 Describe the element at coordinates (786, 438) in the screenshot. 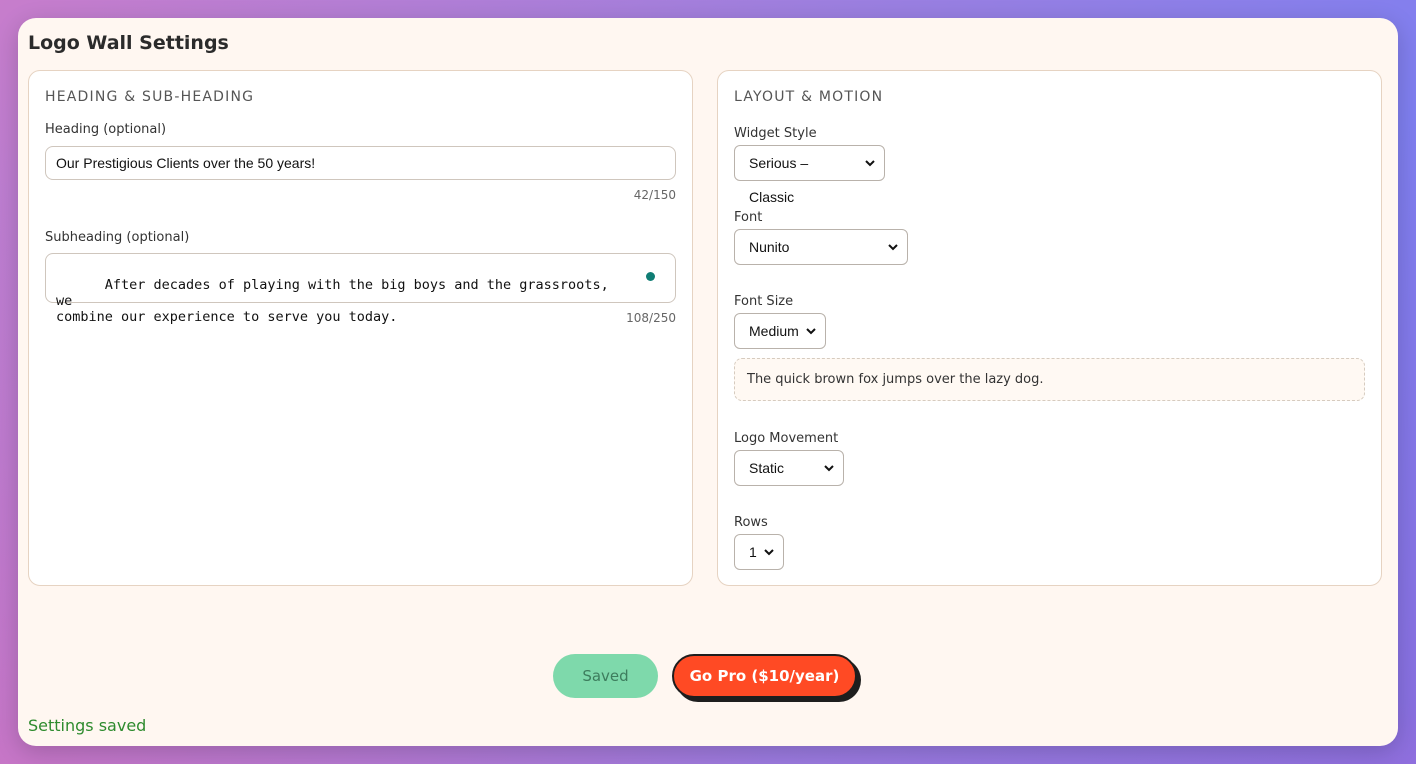

I see `logo-movement-label: Logo Movement` at that location.